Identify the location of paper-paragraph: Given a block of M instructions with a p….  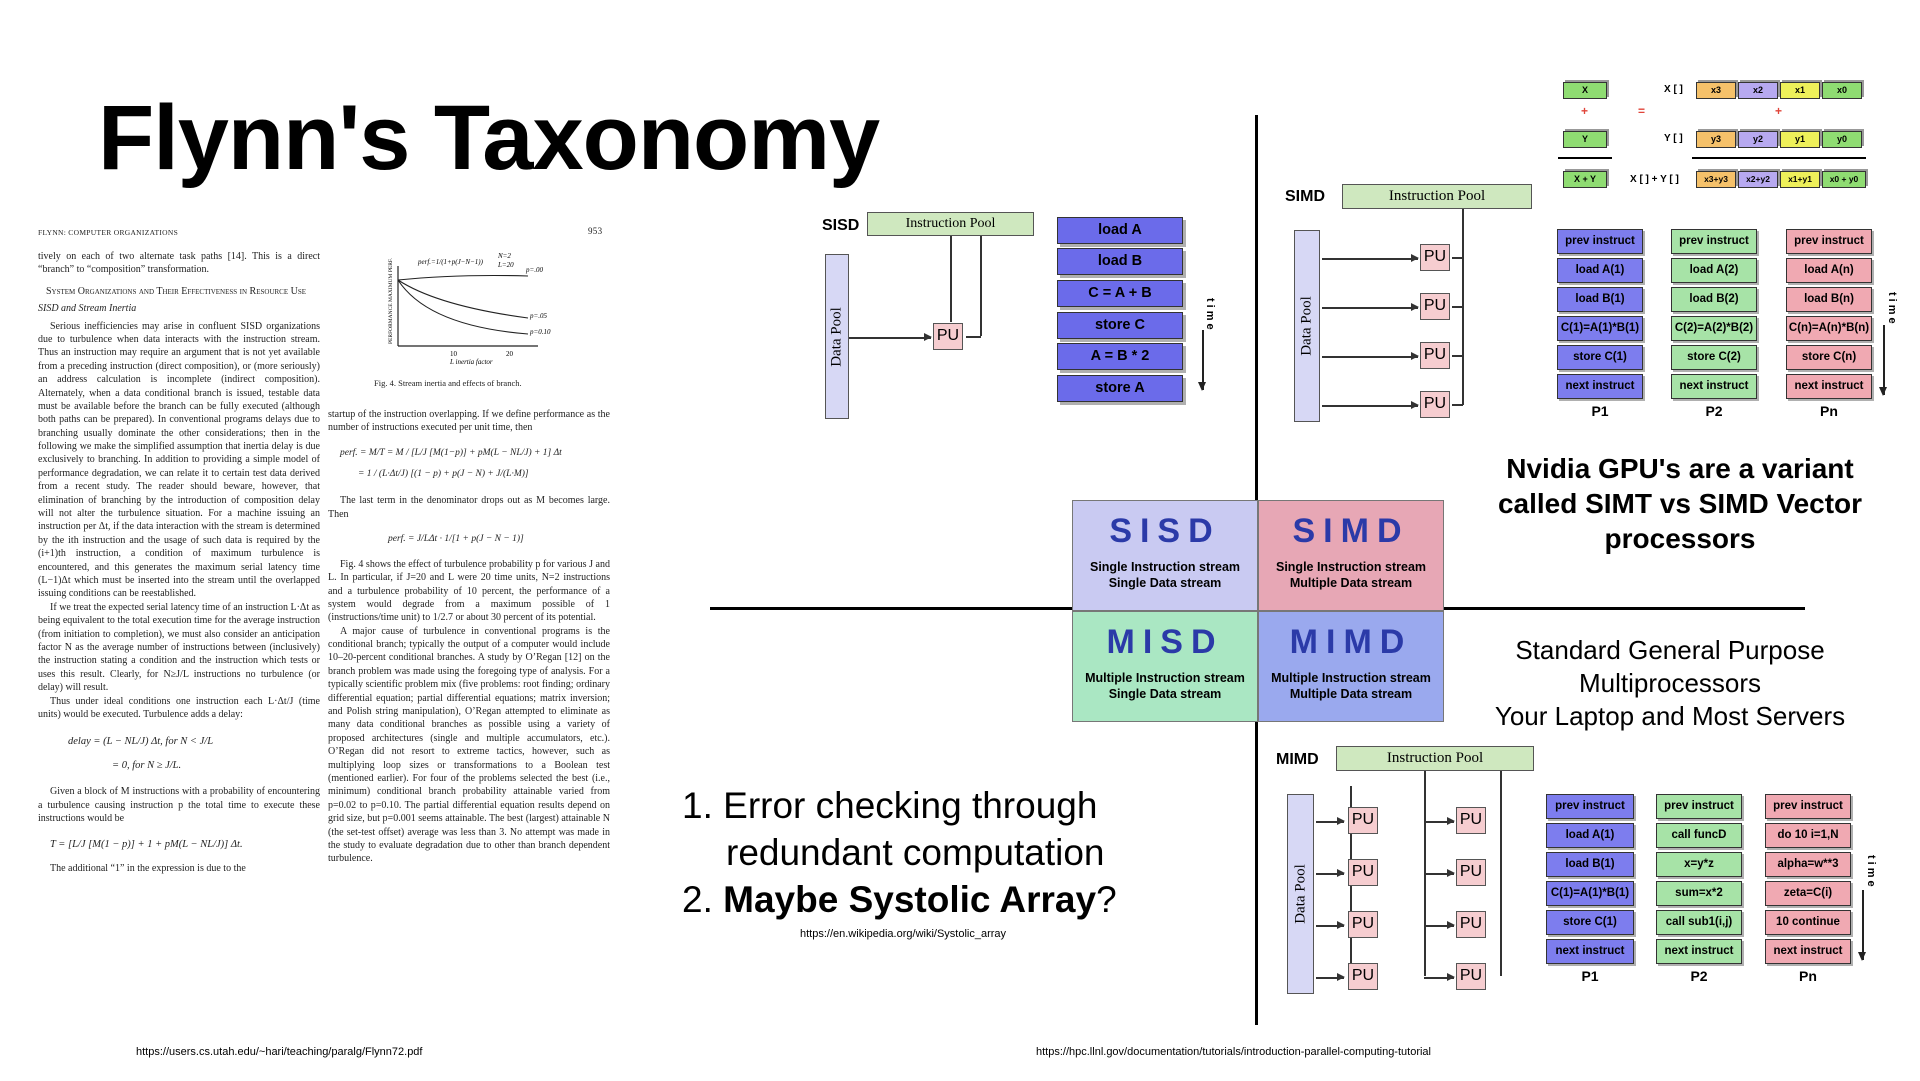
(179, 805).